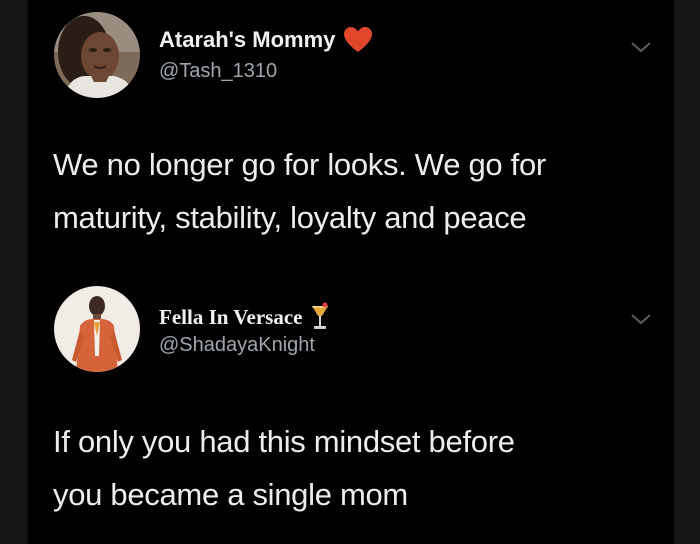 The image size is (700, 544). I want to click on heart-icon, so click(358, 39).